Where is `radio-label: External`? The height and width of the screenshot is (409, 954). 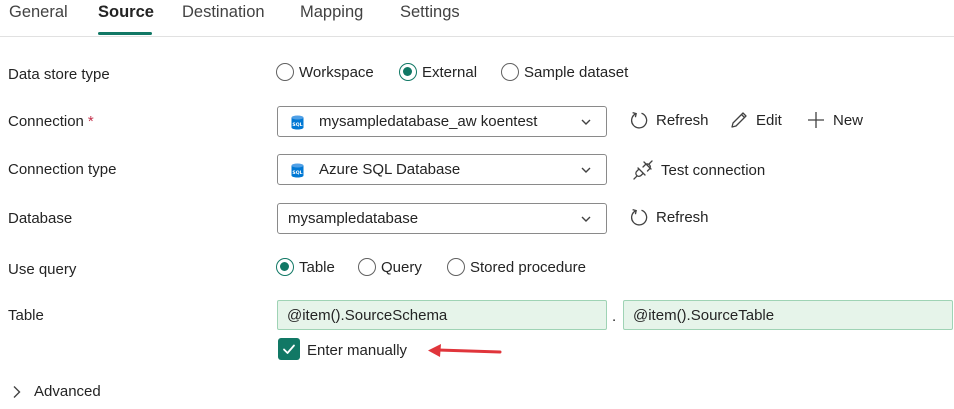
radio-label: External is located at coordinates (450, 72).